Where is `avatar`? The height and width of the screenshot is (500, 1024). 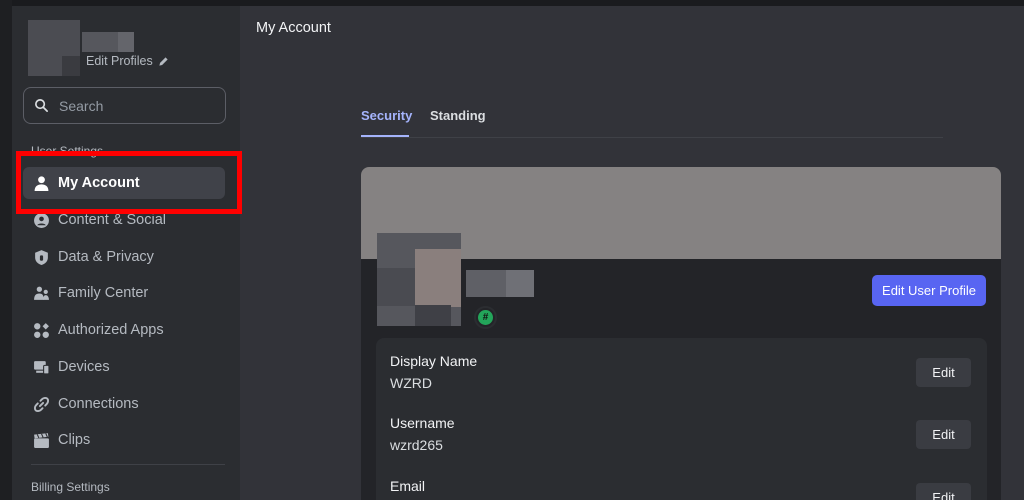 avatar is located at coordinates (54, 48).